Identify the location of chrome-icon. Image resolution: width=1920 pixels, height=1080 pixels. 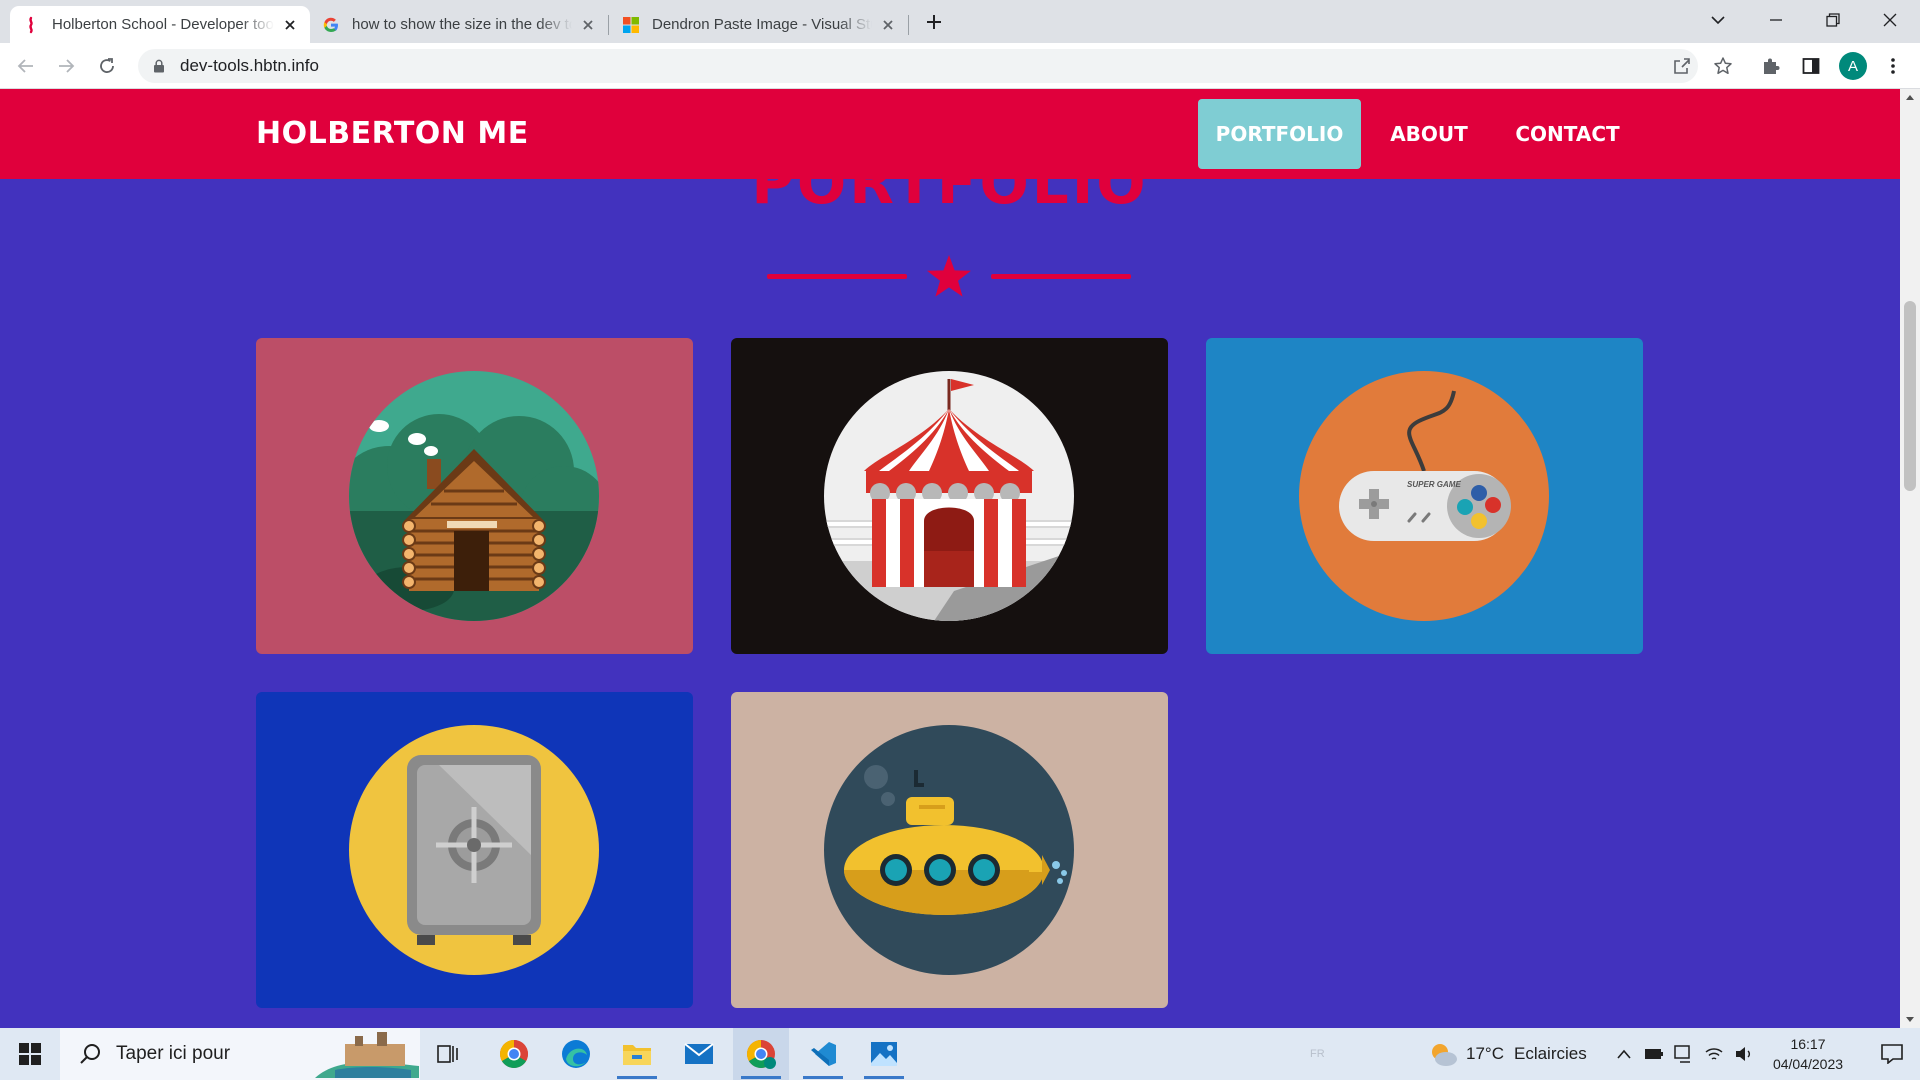
(514, 1054).